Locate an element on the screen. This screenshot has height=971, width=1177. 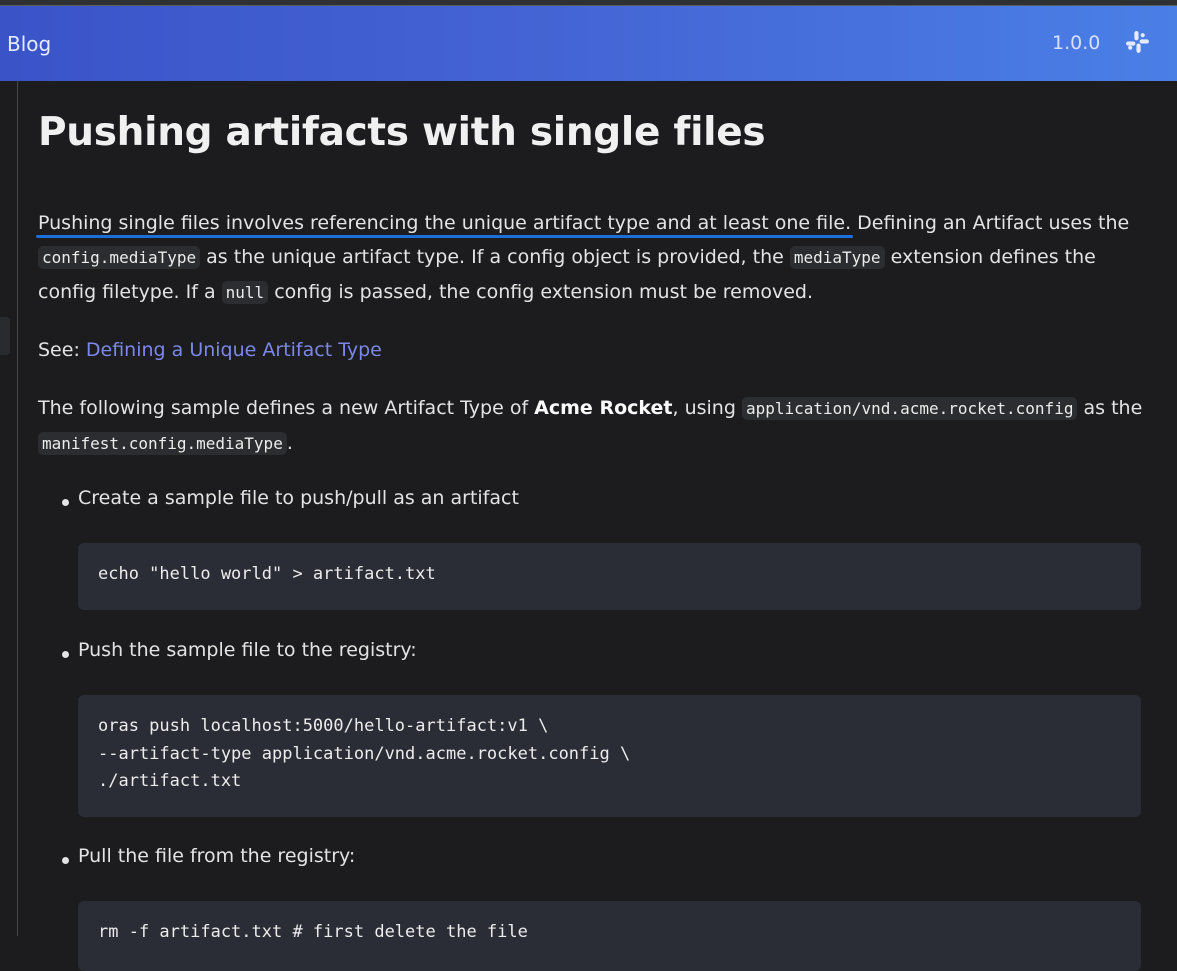
sidebar-divider is located at coordinates (17, 508).